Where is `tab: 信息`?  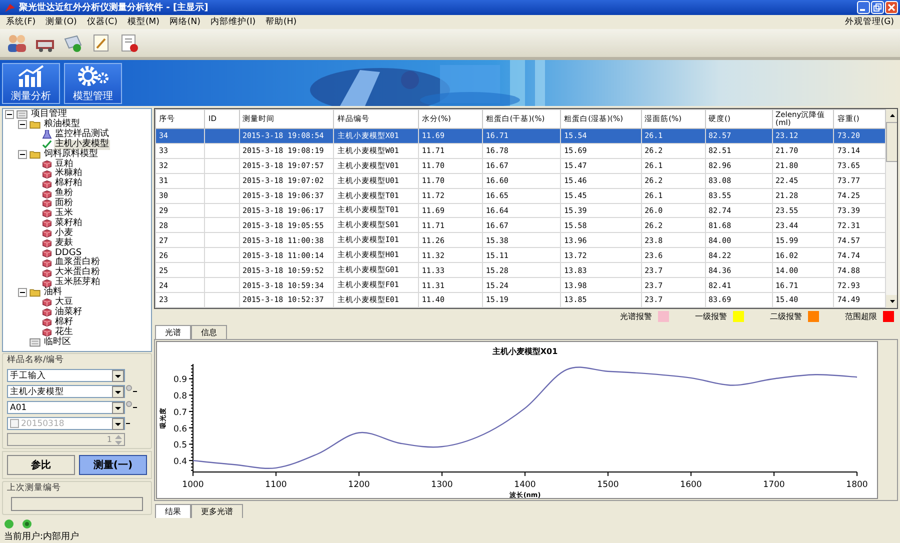 tab: 信息 is located at coordinates (209, 332).